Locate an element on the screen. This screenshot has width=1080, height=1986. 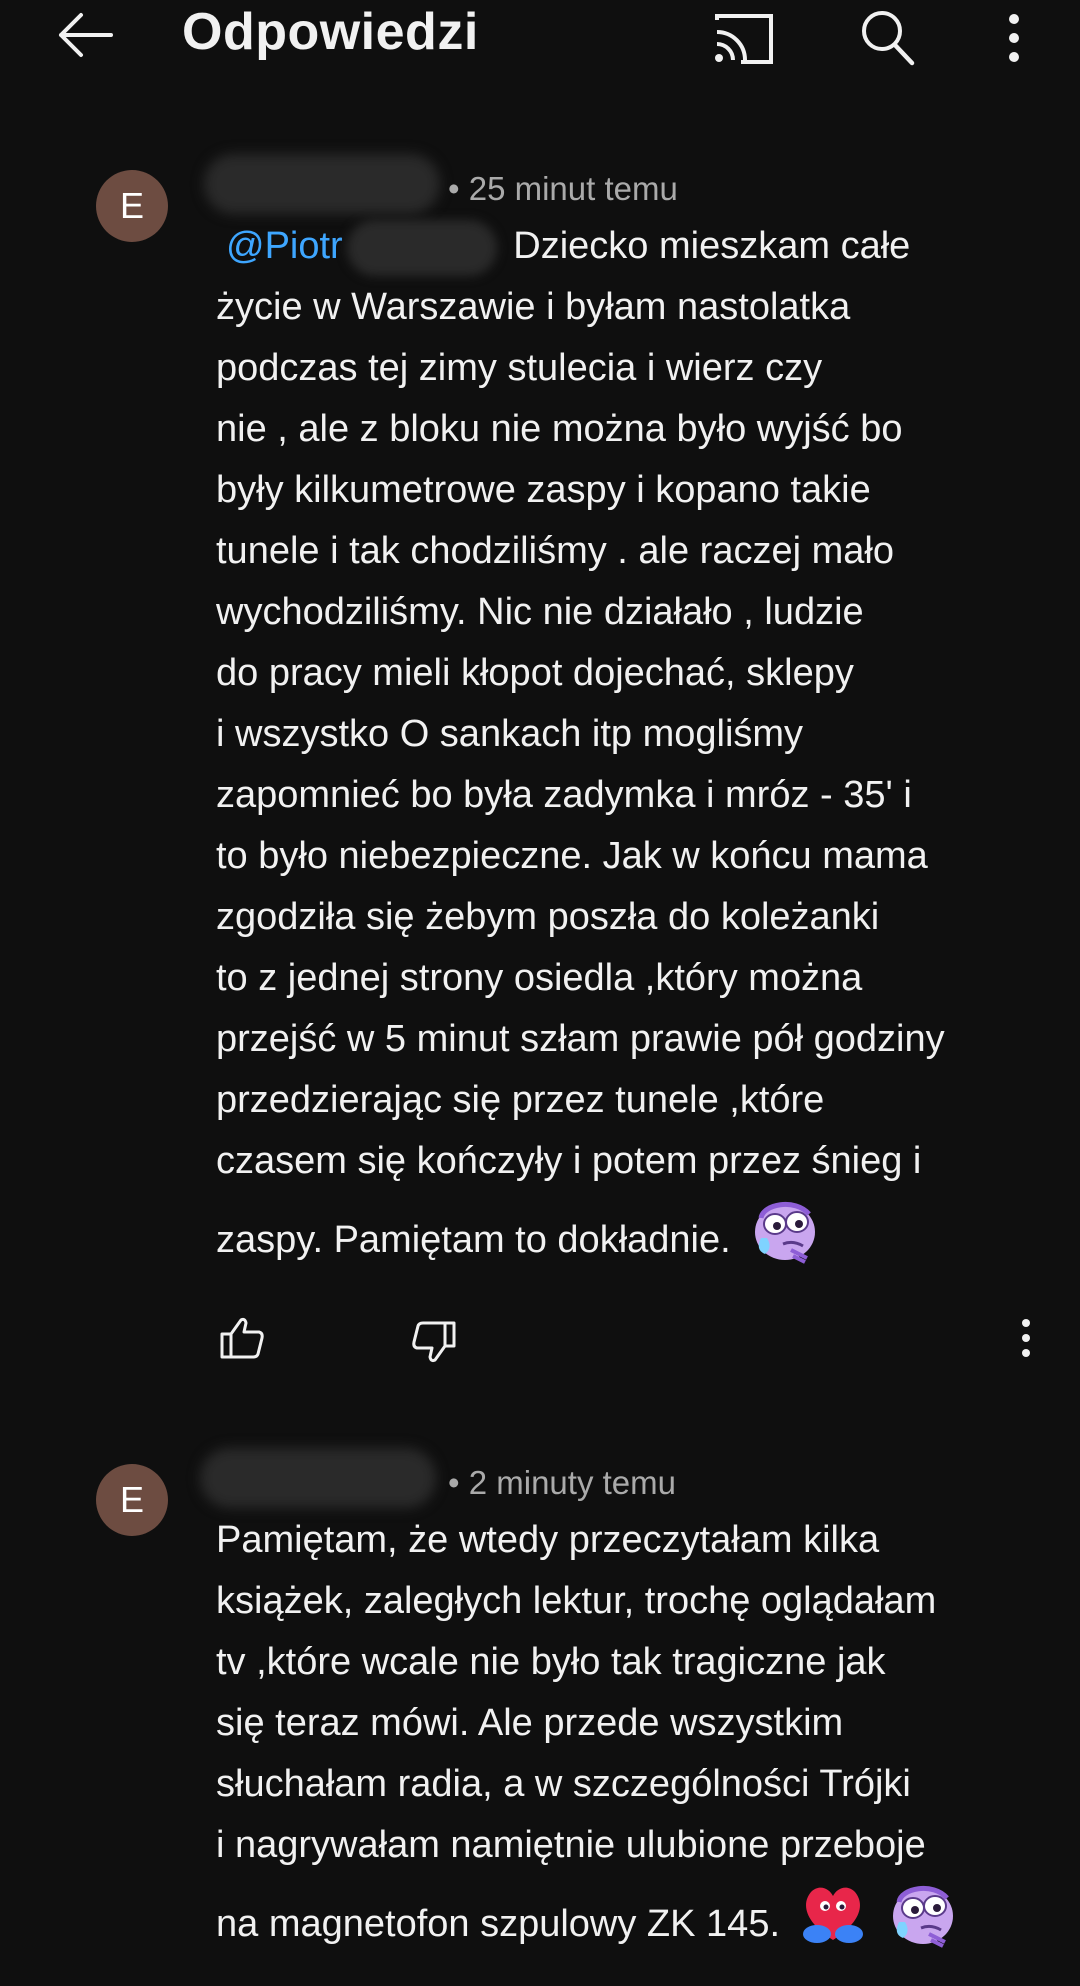
thumbs-up-icon is located at coordinates (242, 1338).